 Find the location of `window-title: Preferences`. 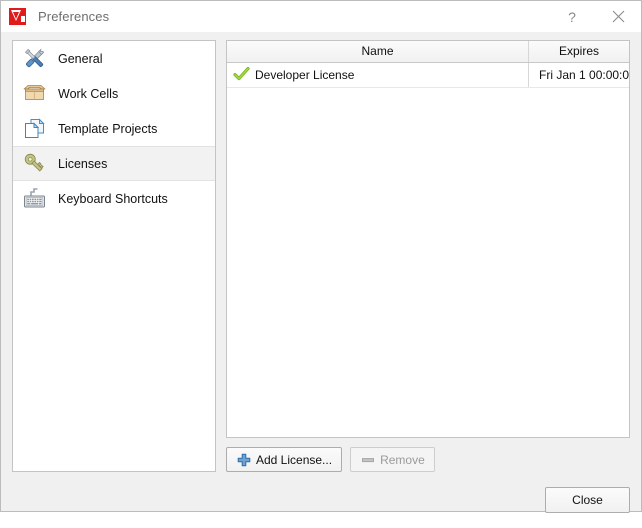

window-title: Preferences is located at coordinates (74, 16).